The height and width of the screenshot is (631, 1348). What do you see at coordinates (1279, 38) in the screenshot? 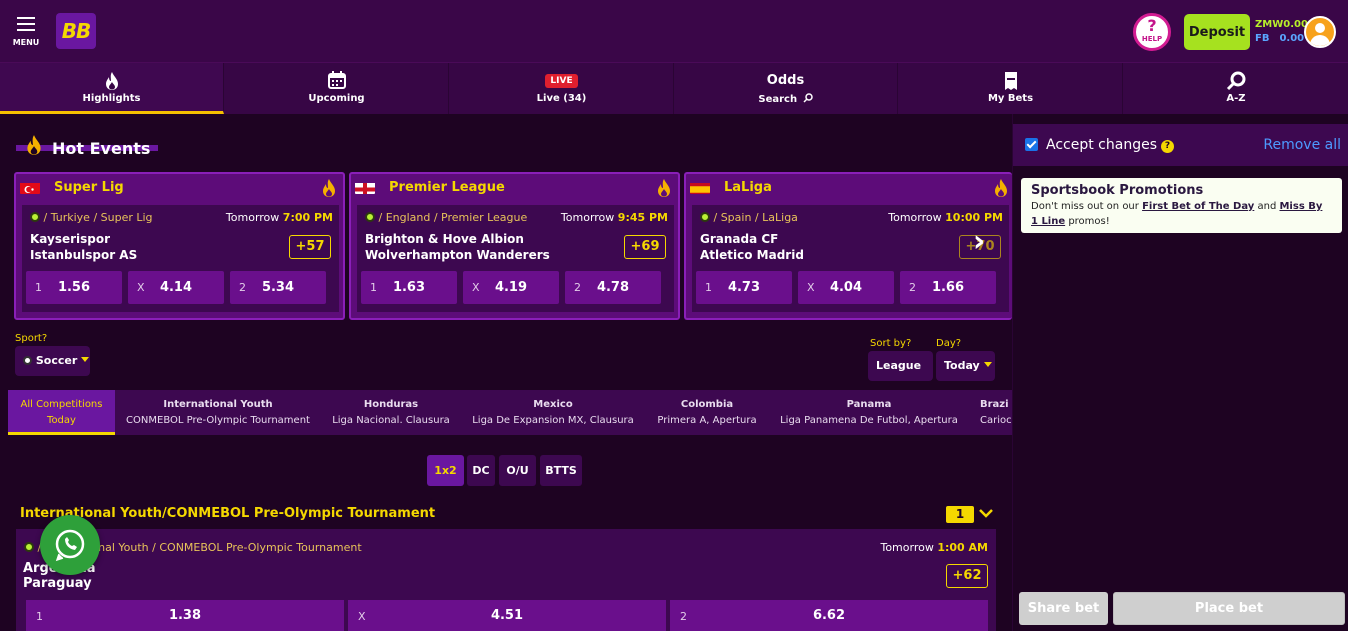
I see `balance-fb: FB 0.00` at bounding box center [1279, 38].